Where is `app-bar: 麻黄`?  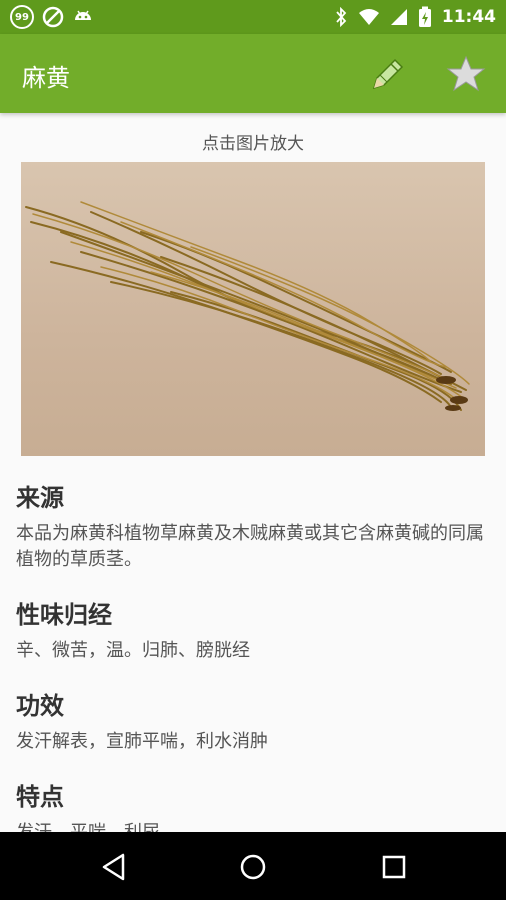 app-bar: 麻黄 is located at coordinates (253, 73).